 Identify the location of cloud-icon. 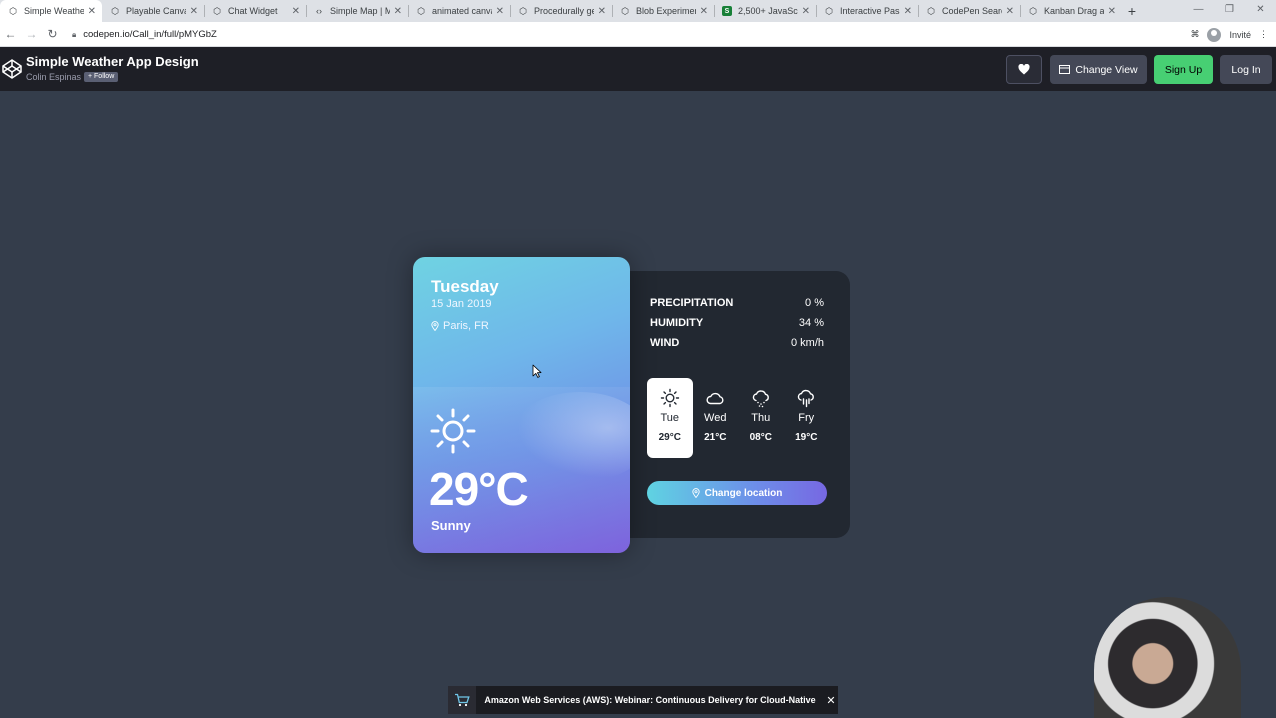
(715, 398).